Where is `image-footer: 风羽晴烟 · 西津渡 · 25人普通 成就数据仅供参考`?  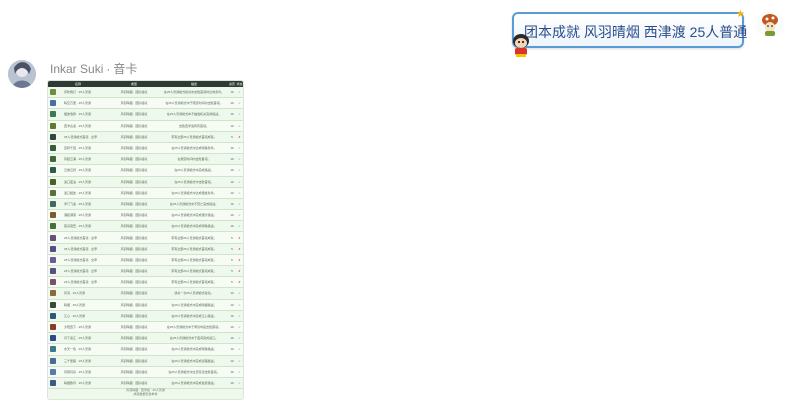 image-footer: 风羽晴烟 · 西津渡 · 25人普通 成就数据仅供参考 is located at coordinates (145, 392).